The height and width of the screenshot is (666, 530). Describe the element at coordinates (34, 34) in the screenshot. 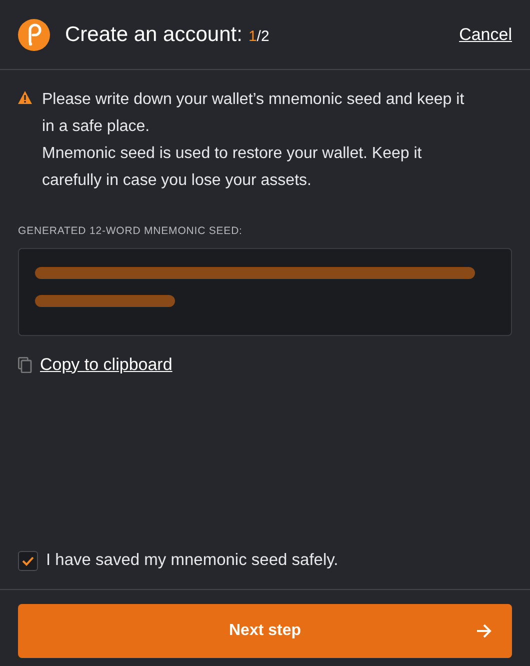

I see `logo-icon` at that location.